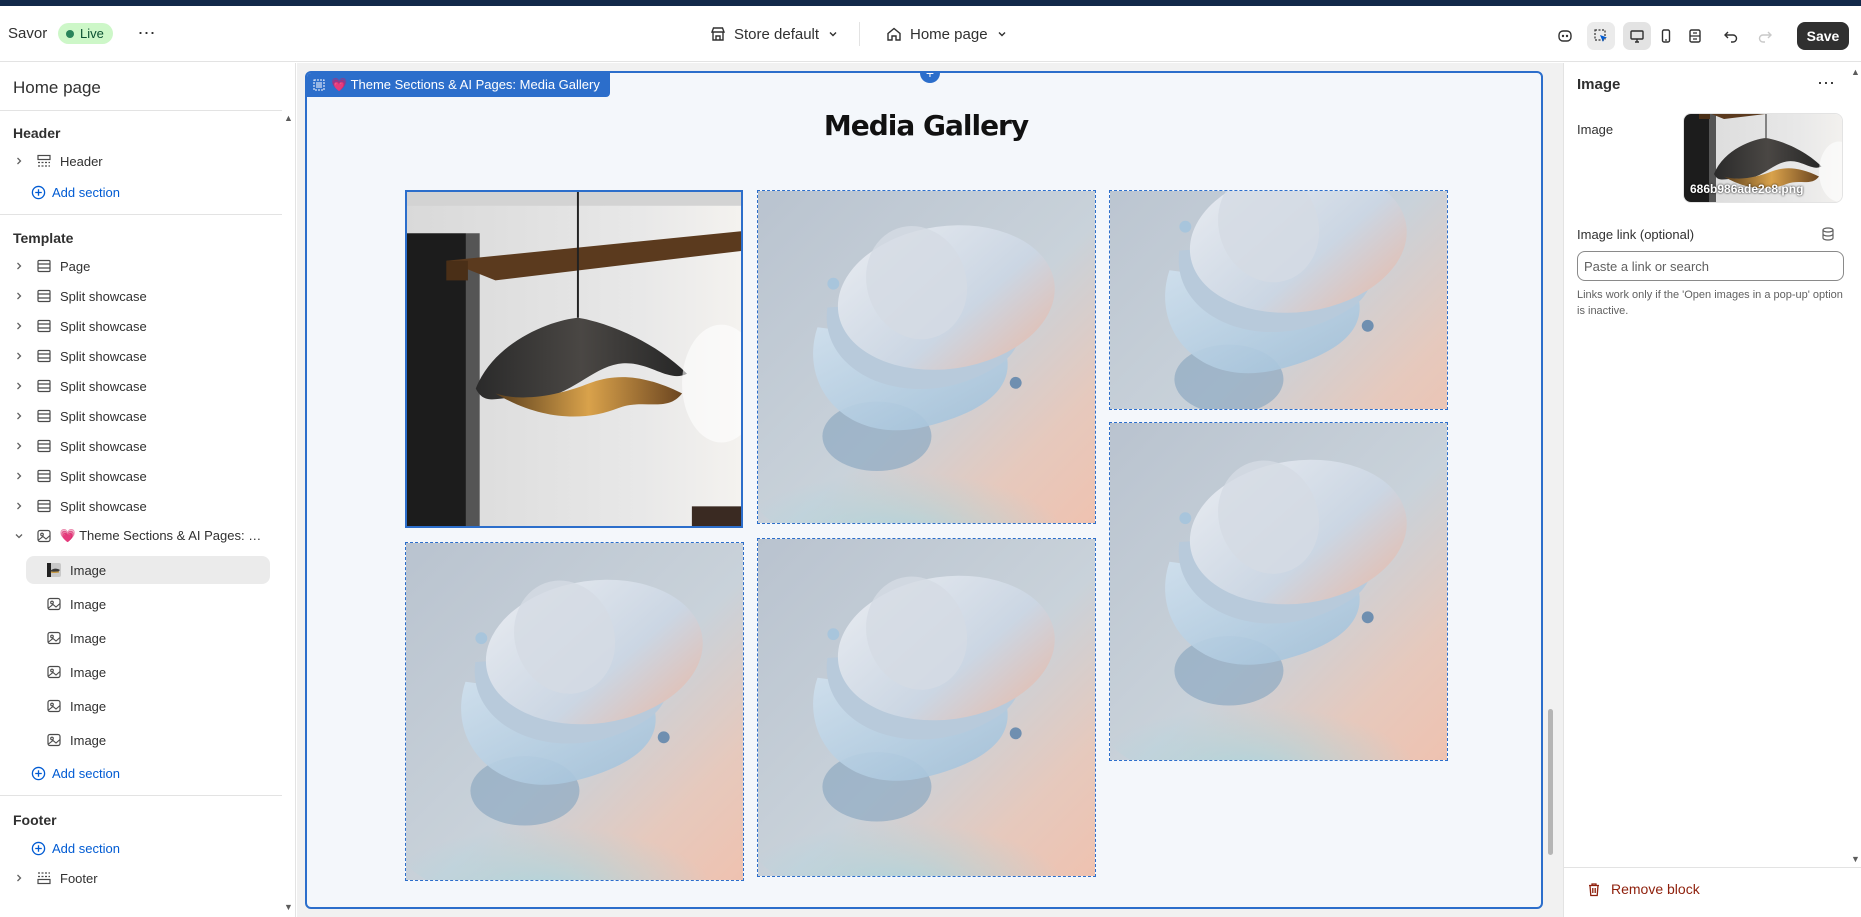  Describe the element at coordinates (141, 161) in the screenshot. I see `tree-item-header: Header` at that location.